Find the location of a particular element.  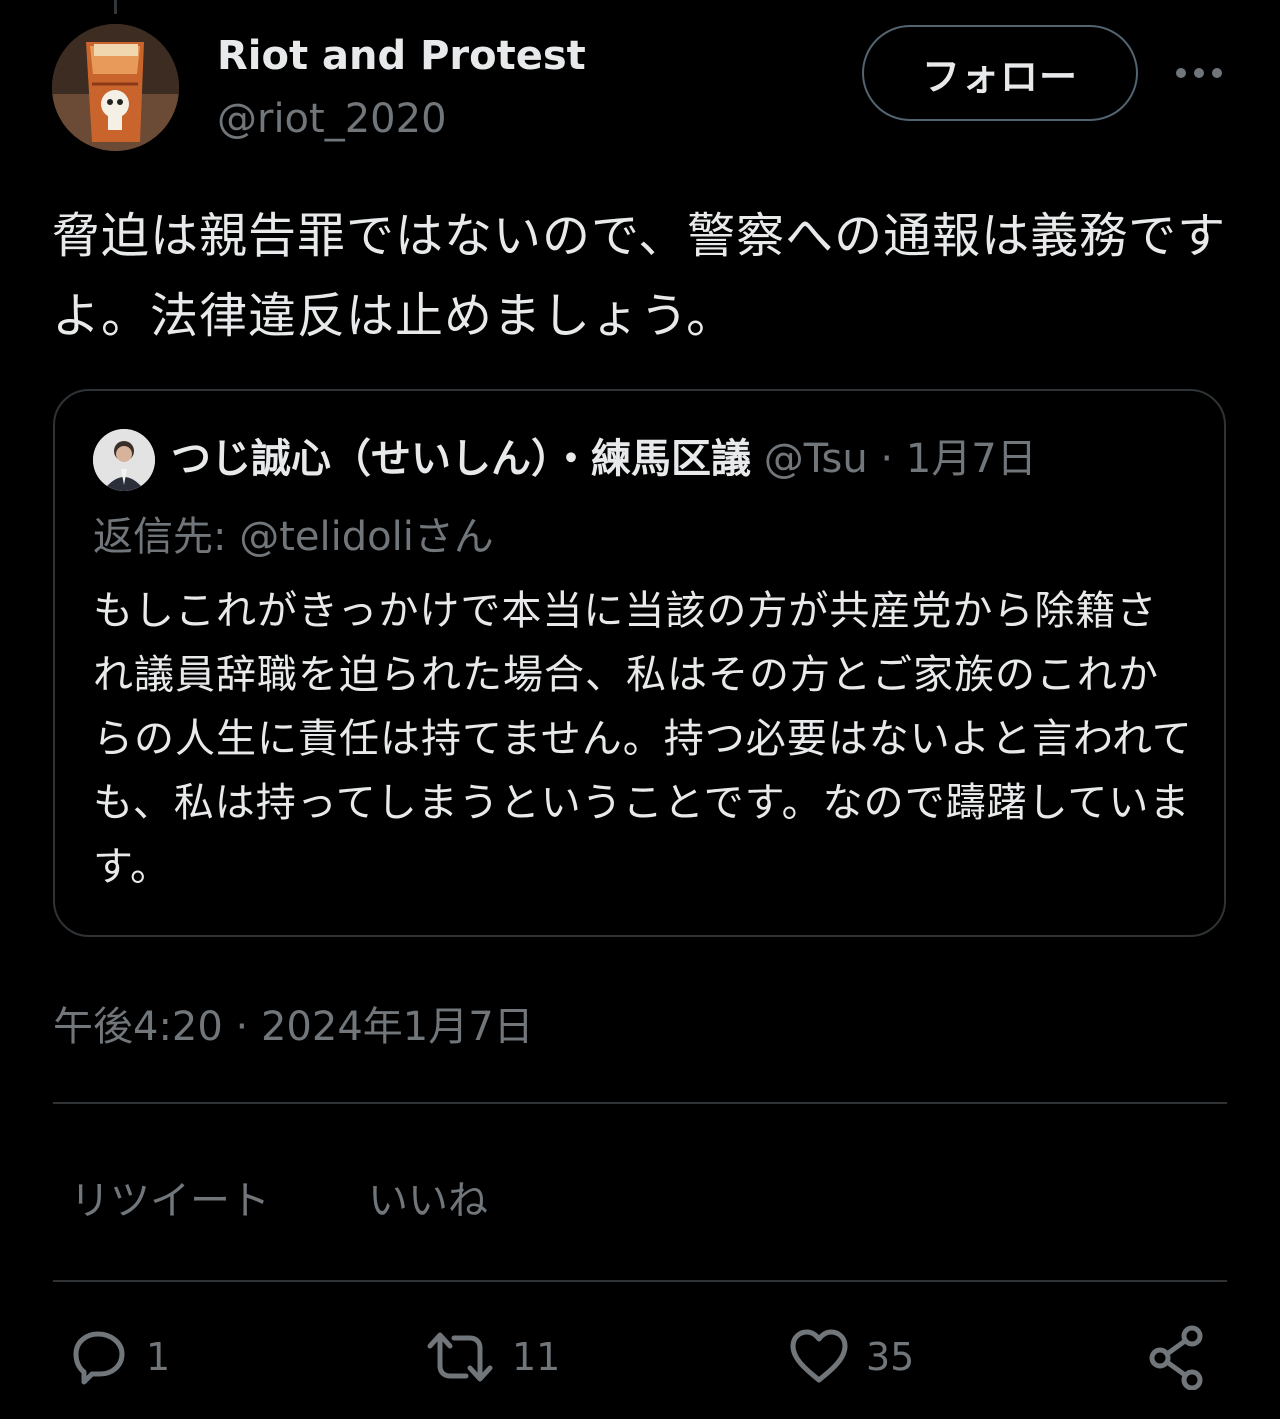

share-button is located at coordinates (1177, 1357).